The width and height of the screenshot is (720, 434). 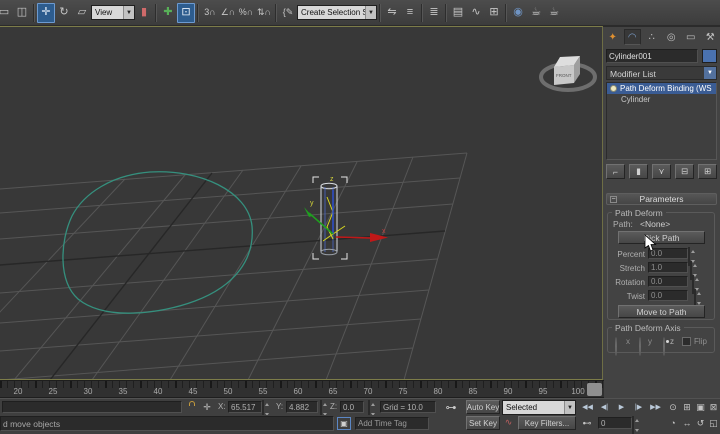 What do you see at coordinates (690, 37) in the screenshot?
I see `tab-display: ▭` at bounding box center [690, 37].